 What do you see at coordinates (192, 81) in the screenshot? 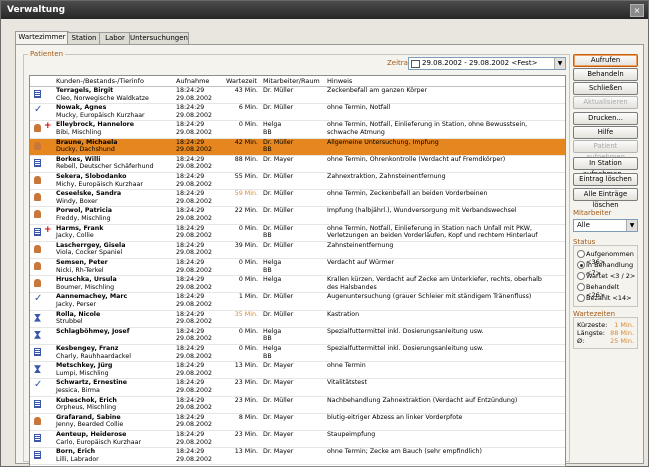
I see `column-header-aufnahme: Aufnahme` at bounding box center [192, 81].